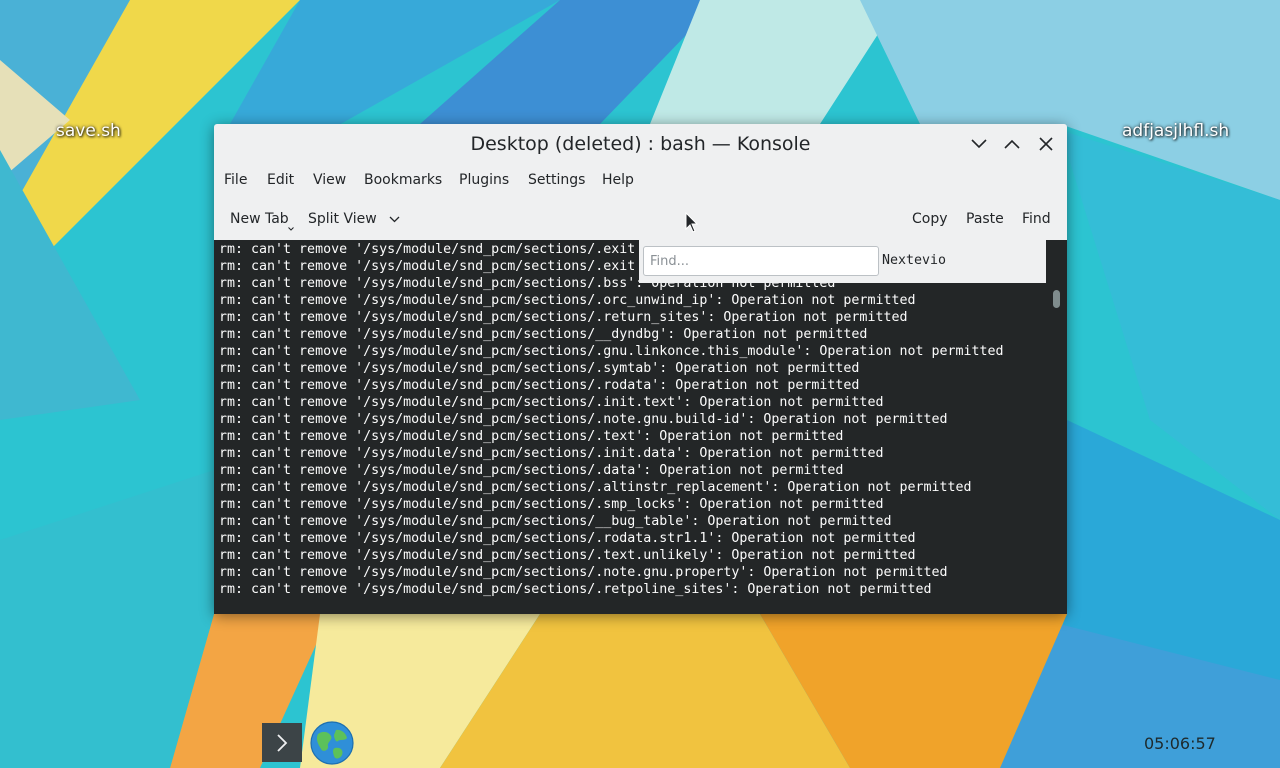  I want to click on minimize-button, so click(979, 144).